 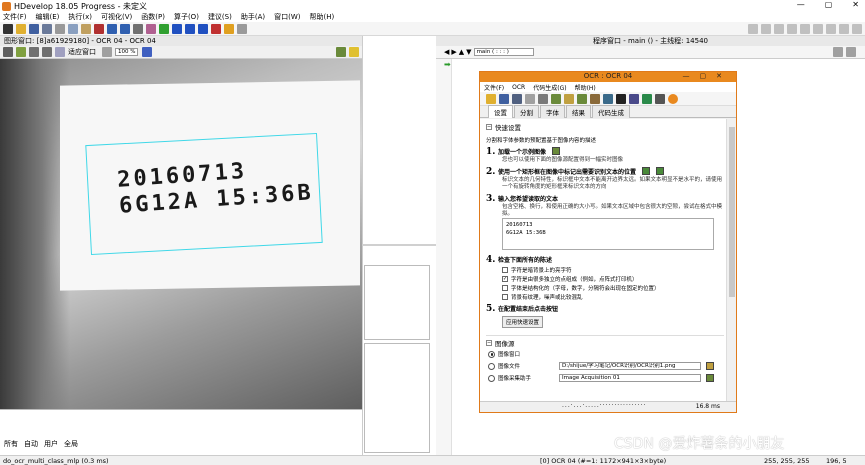 I want to click on ocr-stats-icon, so click(x=660, y=98).